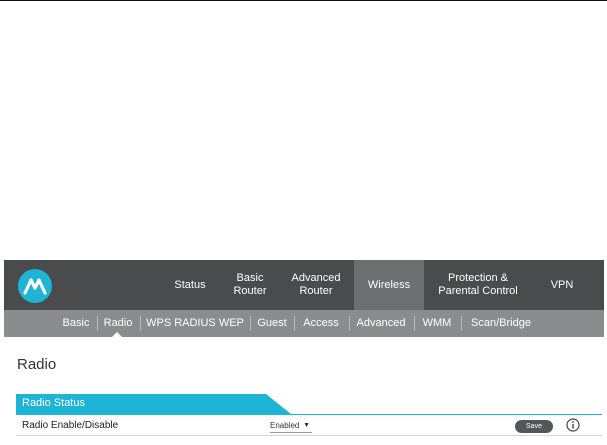 This screenshot has width=607, height=445. I want to click on subnav-wps-radius-wep: WPS RADIUS WEP, so click(195, 323).